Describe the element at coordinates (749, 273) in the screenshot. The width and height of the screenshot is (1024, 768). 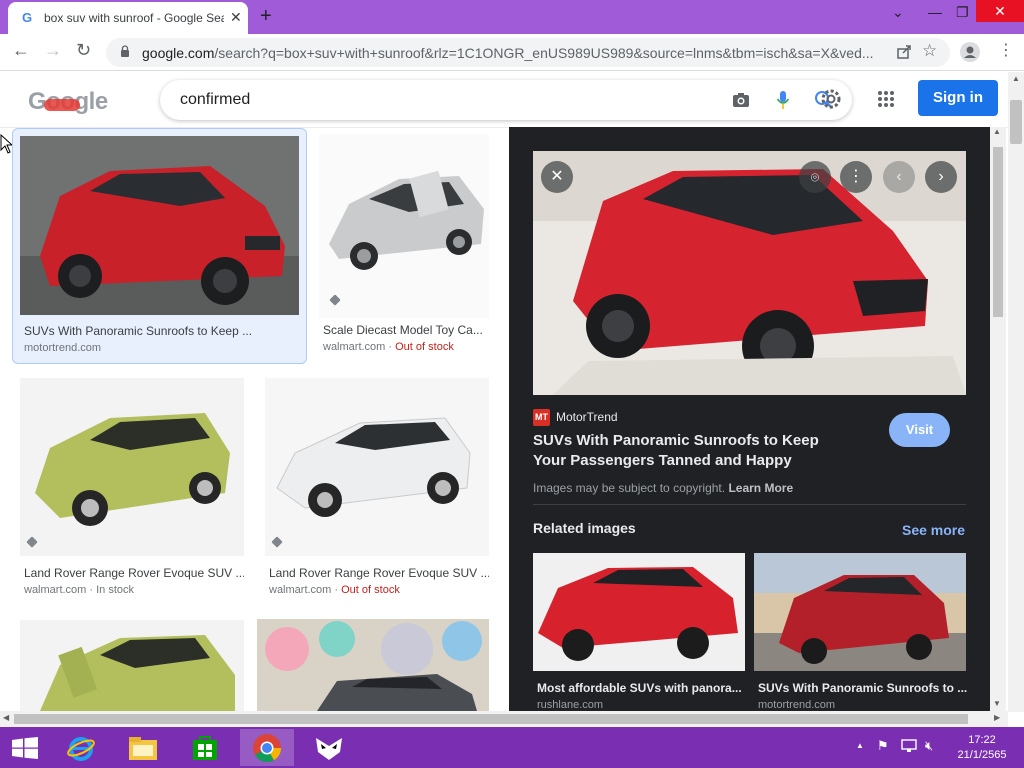
I see `preview-image: ✕ ⌾ ⋮ ‹ ›` at that location.